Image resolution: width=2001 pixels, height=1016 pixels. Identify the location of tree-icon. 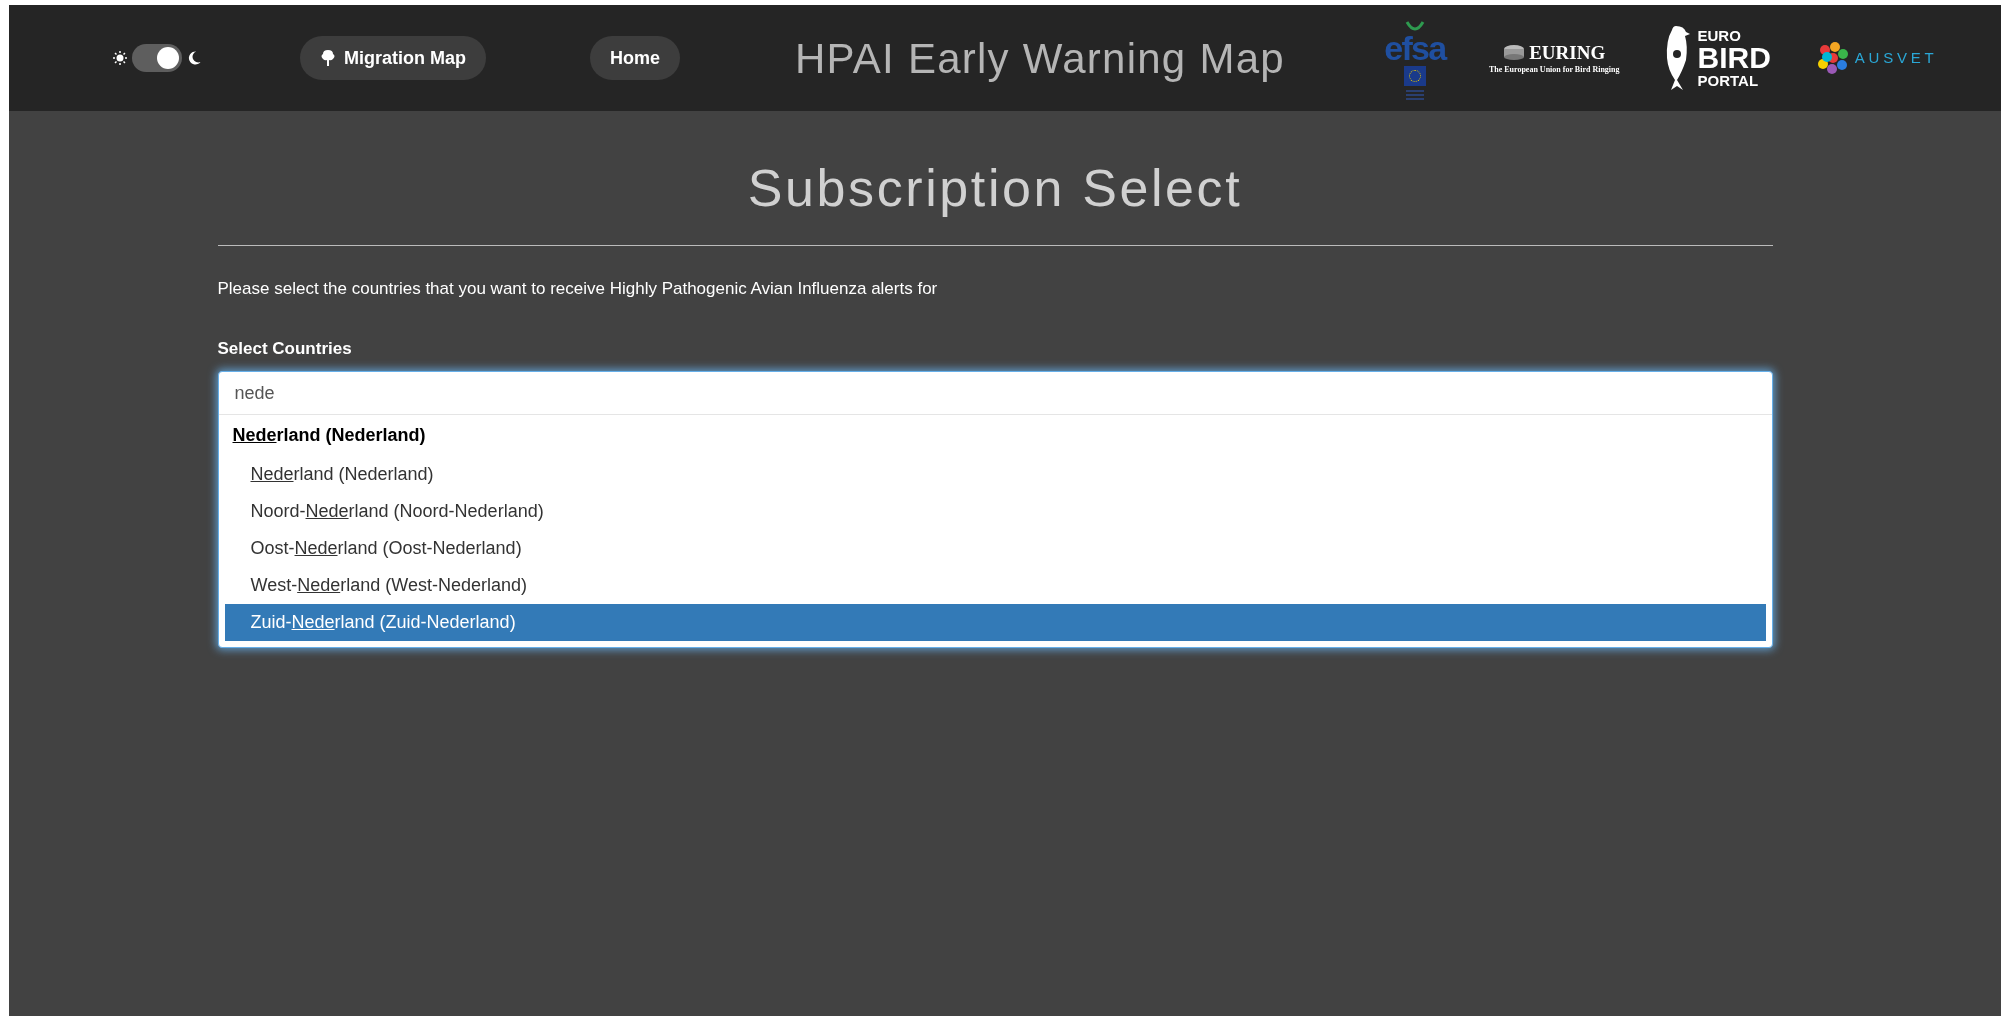
(328, 58).